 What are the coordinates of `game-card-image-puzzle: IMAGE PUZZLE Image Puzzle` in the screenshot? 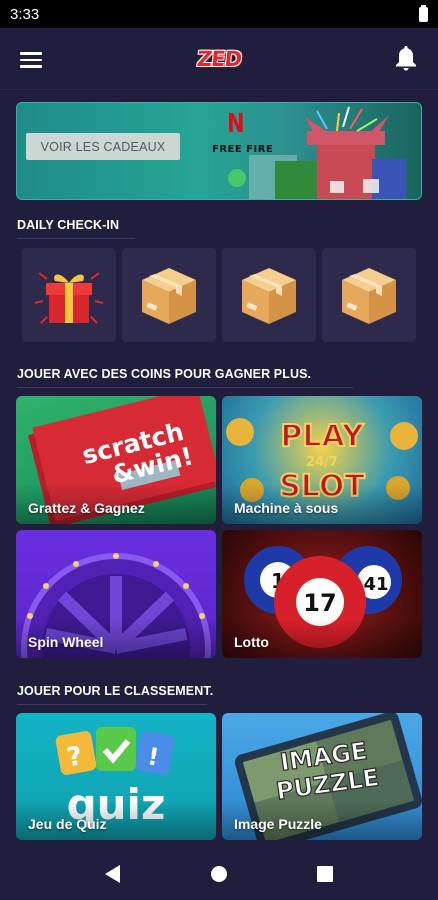 It's located at (322, 776).